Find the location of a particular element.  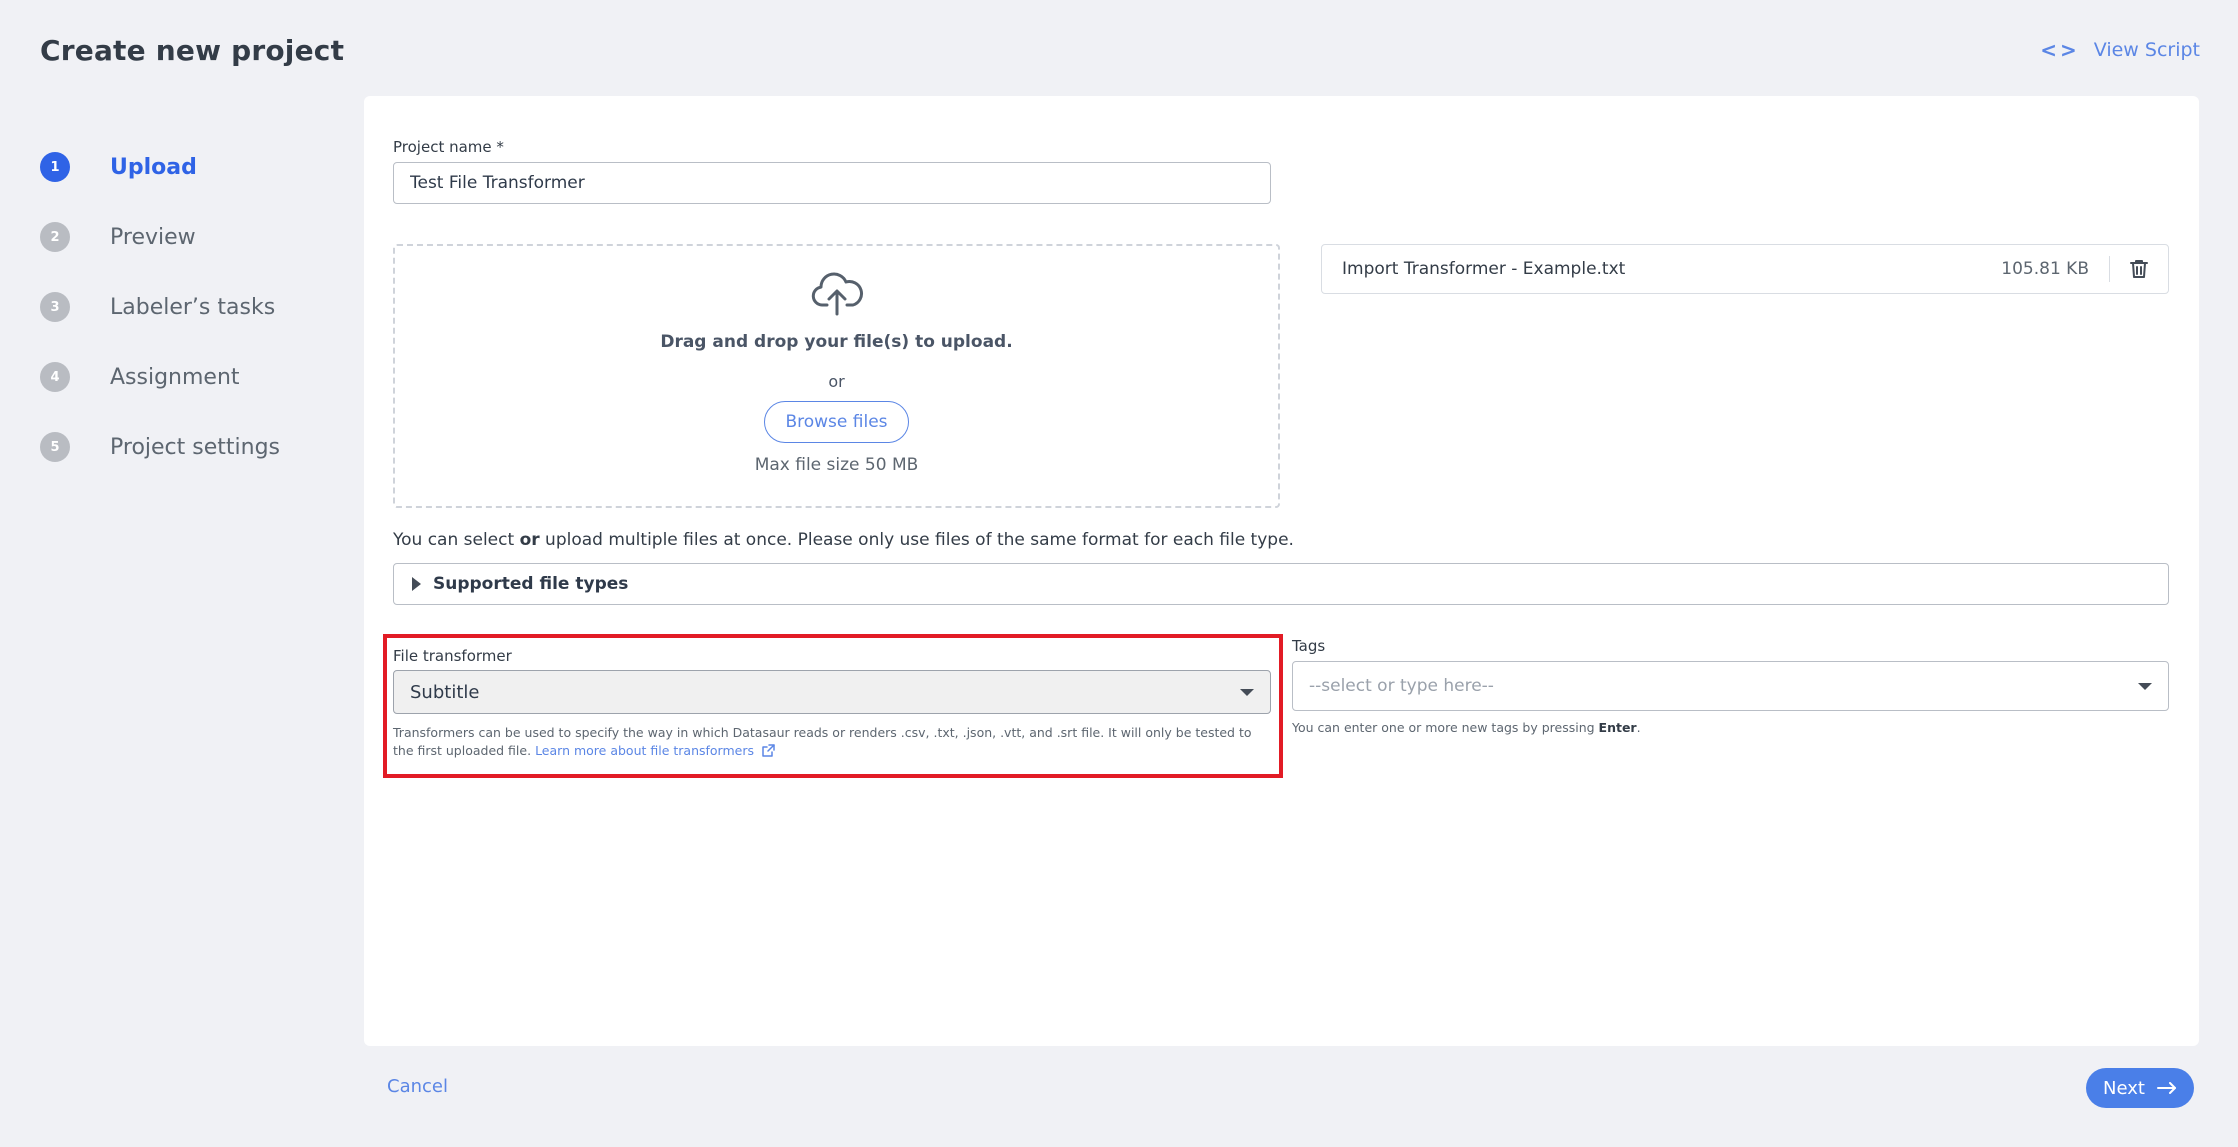

step-labelers-tasks: 3 Labeler’s tasks is located at coordinates (160, 307).